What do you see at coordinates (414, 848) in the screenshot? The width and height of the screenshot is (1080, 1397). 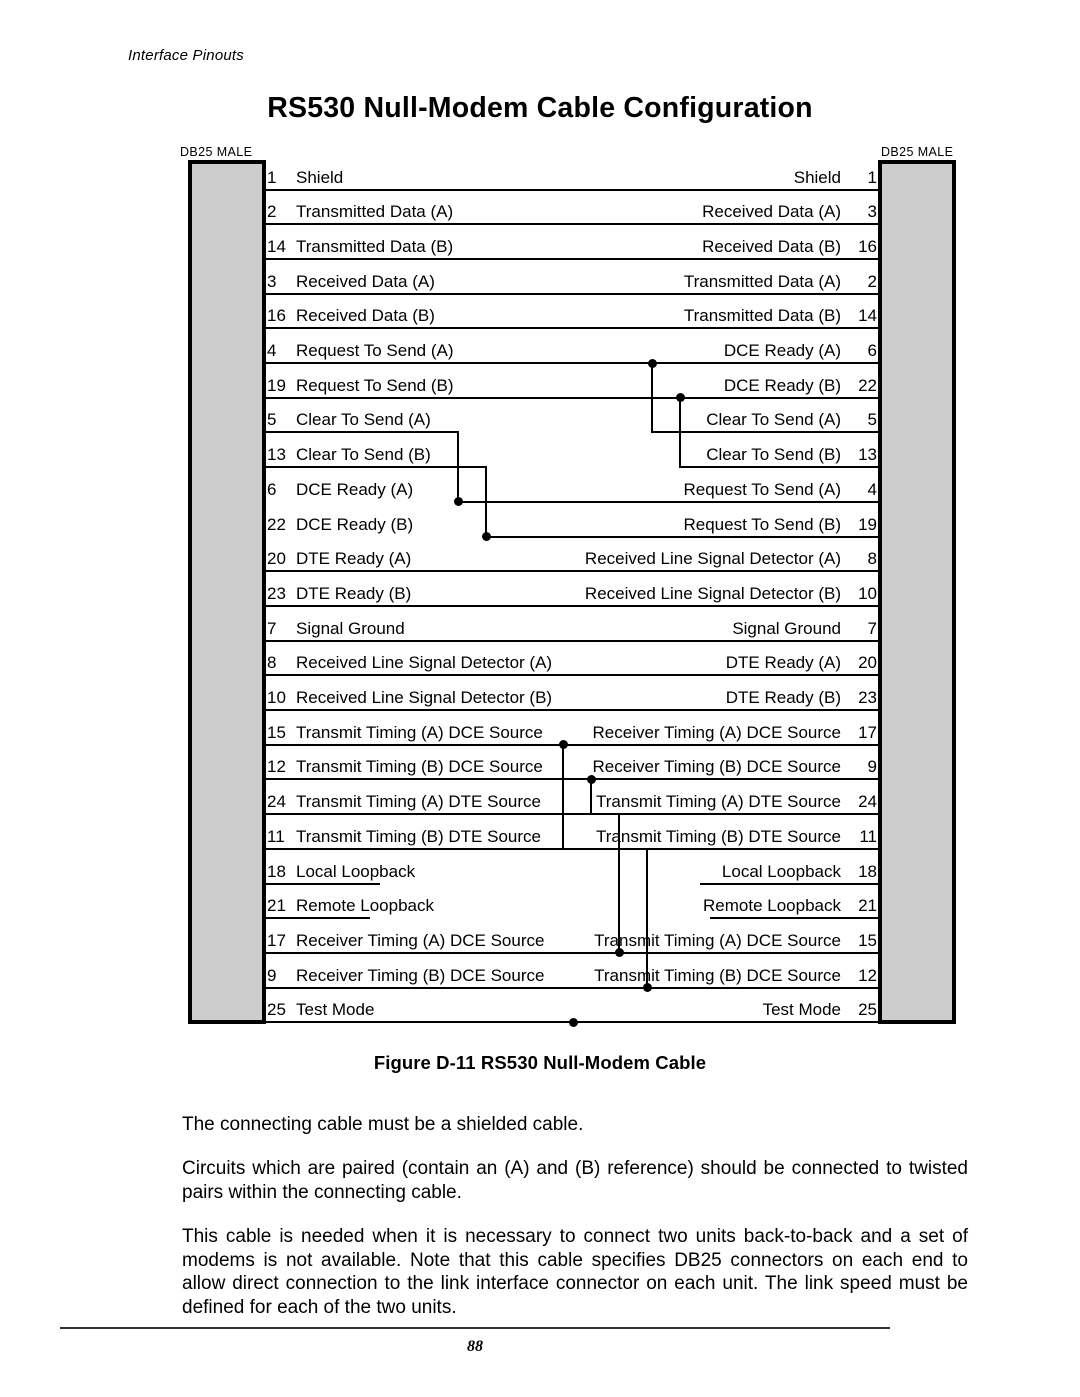 I see `wire-tt-b-dte-stub` at bounding box center [414, 848].